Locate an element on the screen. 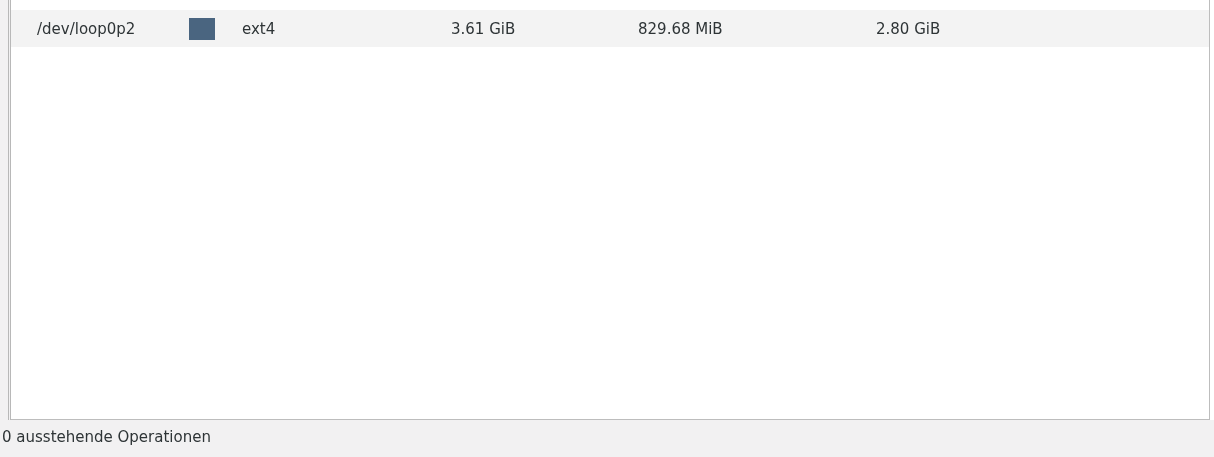 Image resolution: width=1214 pixels, height=457 pixels. status-text: 0 ausstehende Operationen is located at coordinates (106, 437).